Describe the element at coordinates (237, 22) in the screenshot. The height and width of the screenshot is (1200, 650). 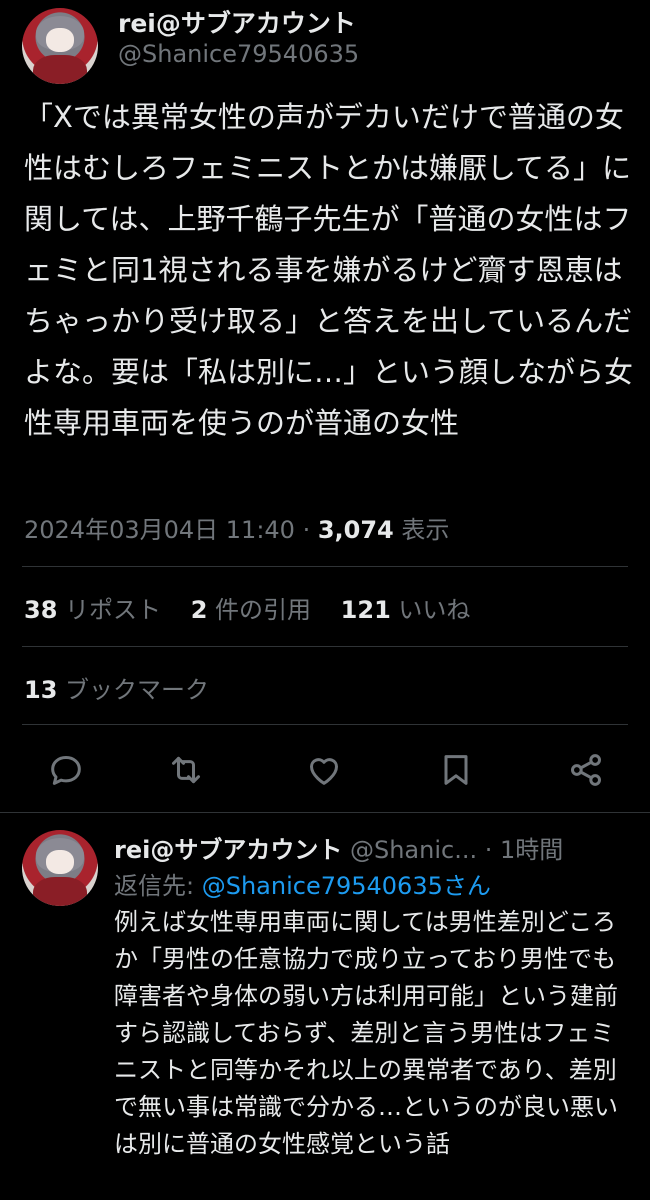
I see `author-display-name: rei@サブアカウント` at that location.